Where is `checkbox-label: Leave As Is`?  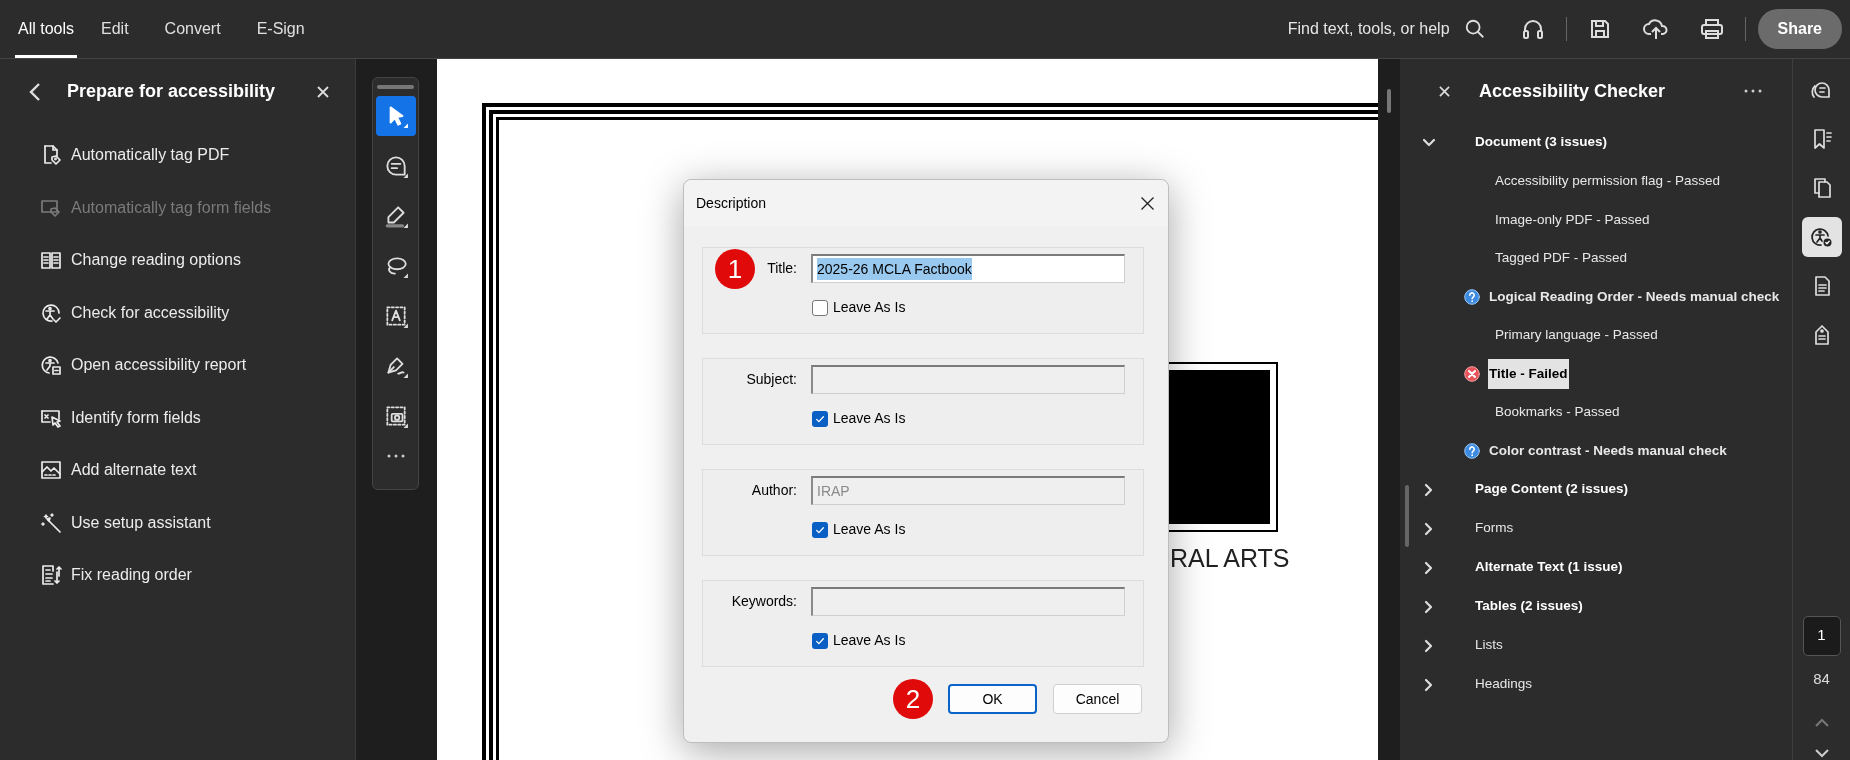 checkbox-label: Leave As Is is located at coordinates (869, 307).